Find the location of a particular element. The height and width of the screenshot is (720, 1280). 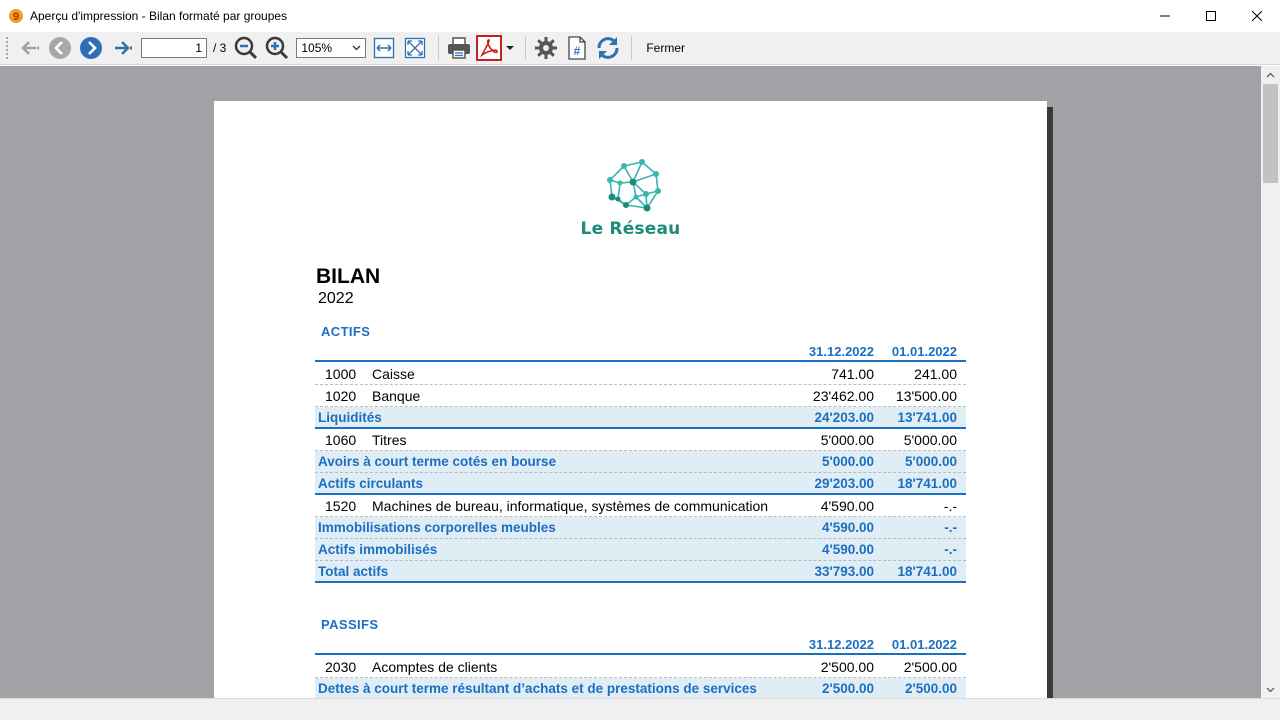

fit-page-button is located at coordinates (415, 48).